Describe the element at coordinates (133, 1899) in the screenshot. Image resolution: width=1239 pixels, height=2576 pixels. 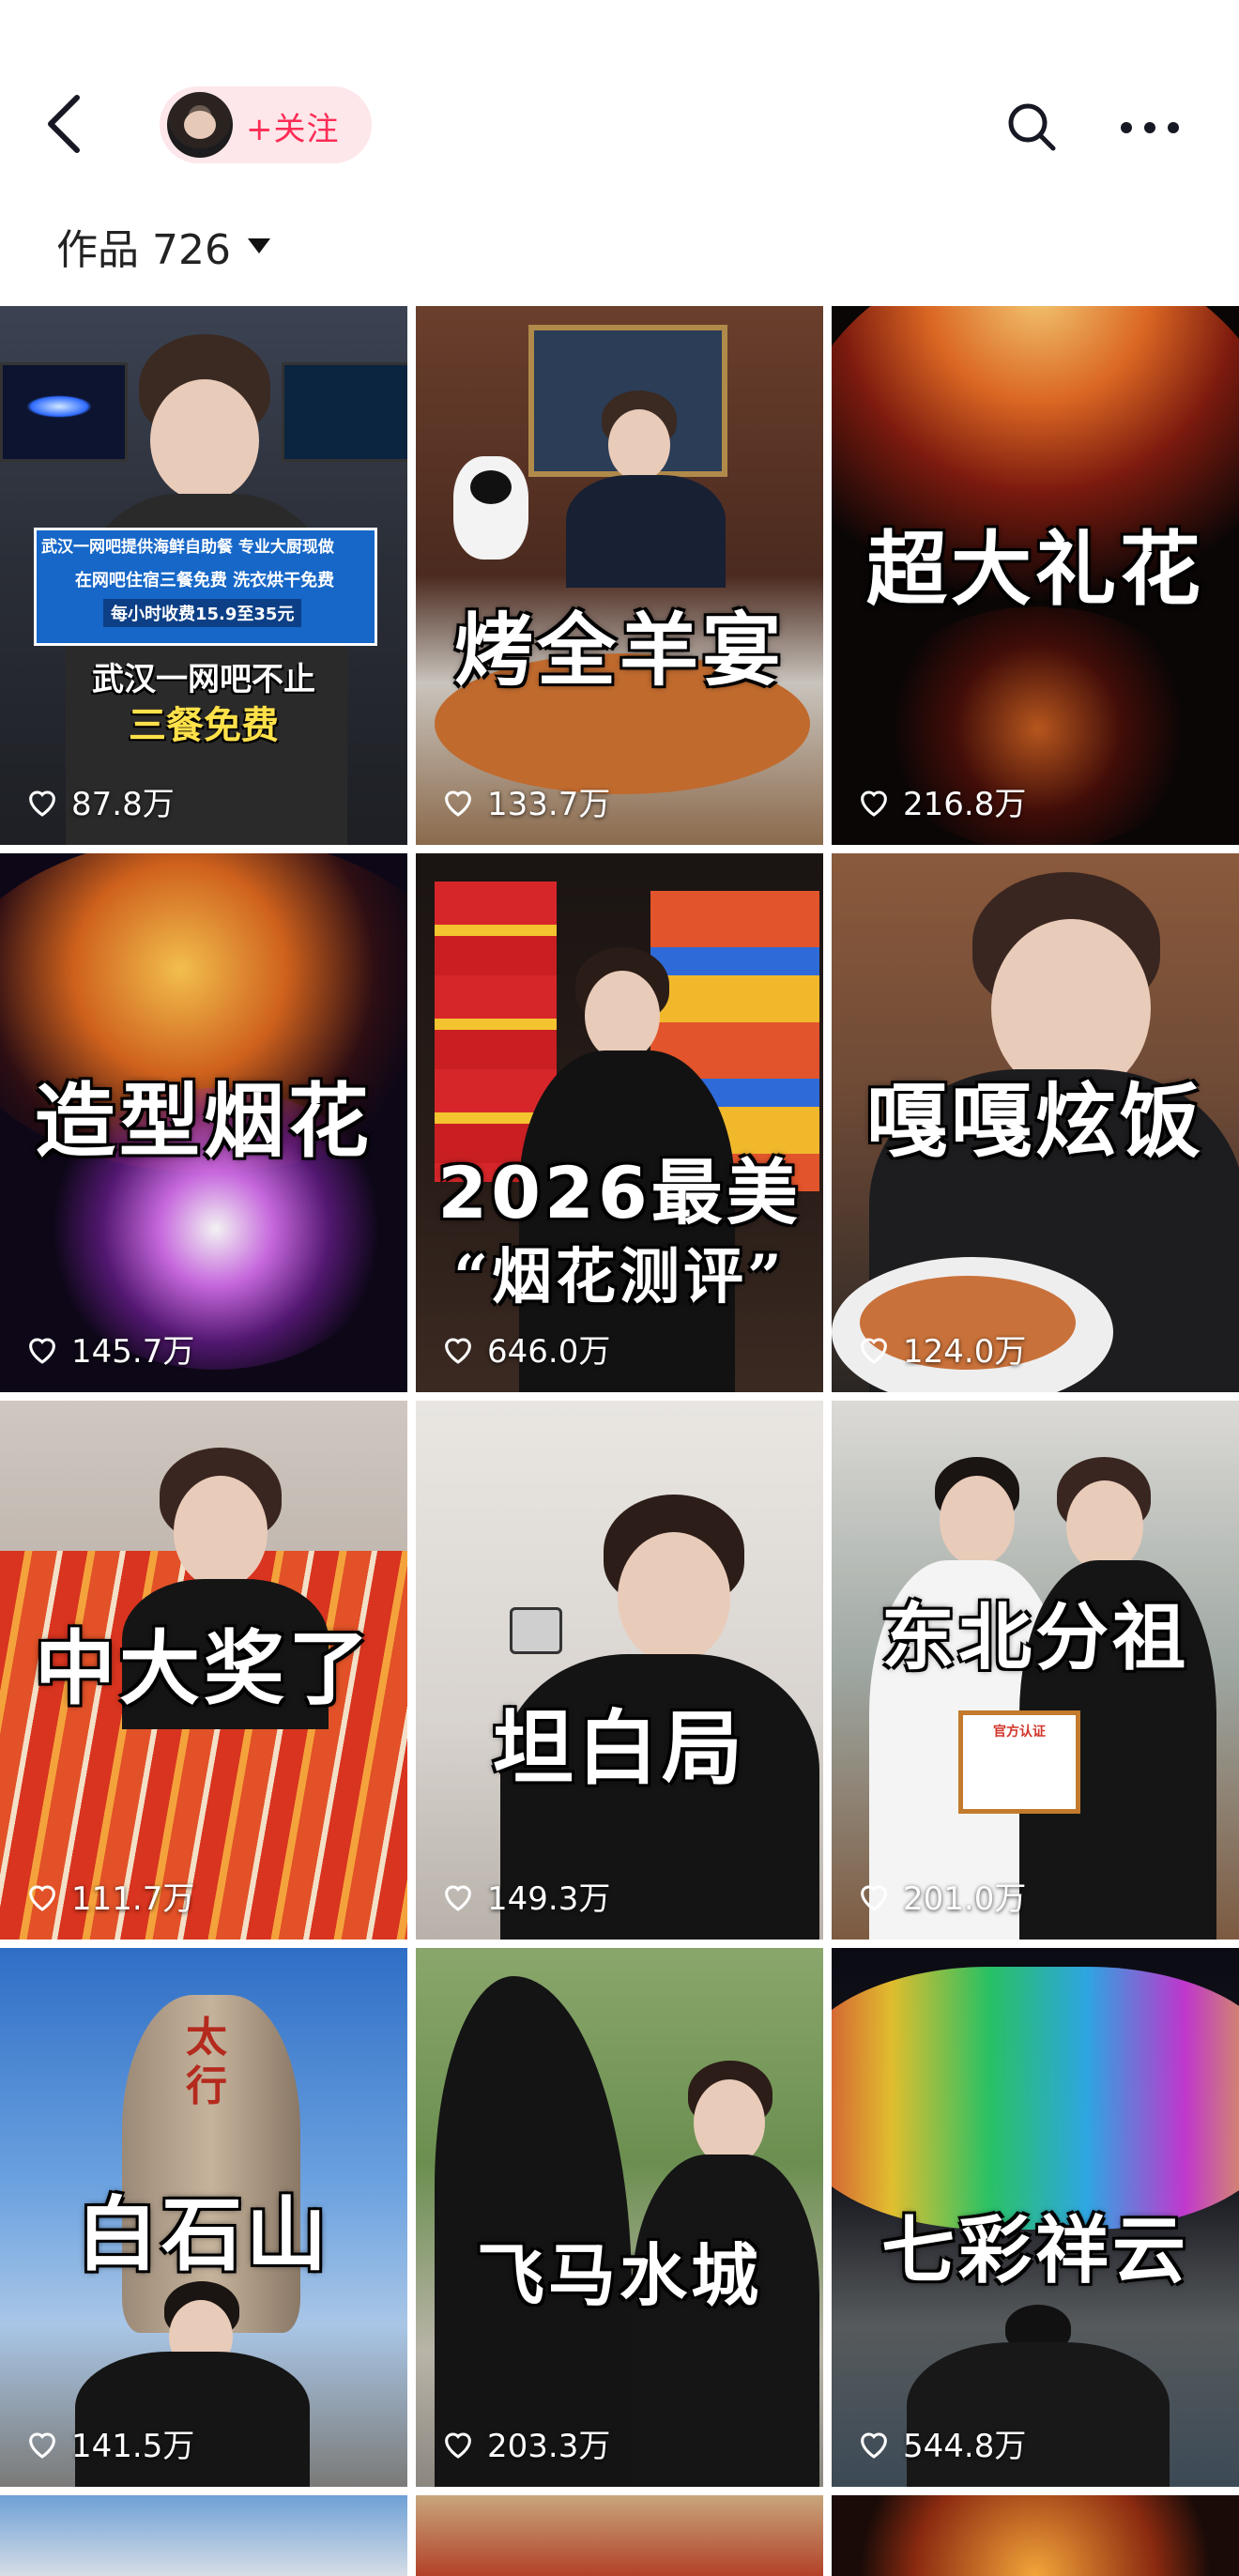
I see `like-count-label: 111.7万` at that location.